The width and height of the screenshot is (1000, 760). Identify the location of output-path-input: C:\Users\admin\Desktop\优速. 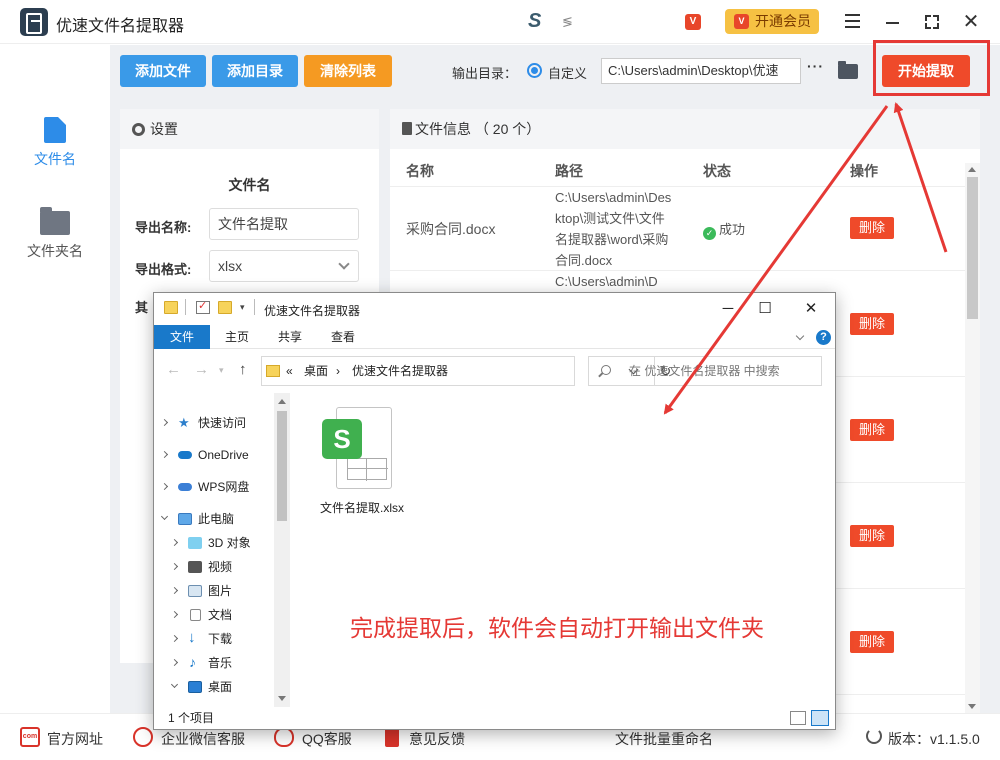
(701, 71).